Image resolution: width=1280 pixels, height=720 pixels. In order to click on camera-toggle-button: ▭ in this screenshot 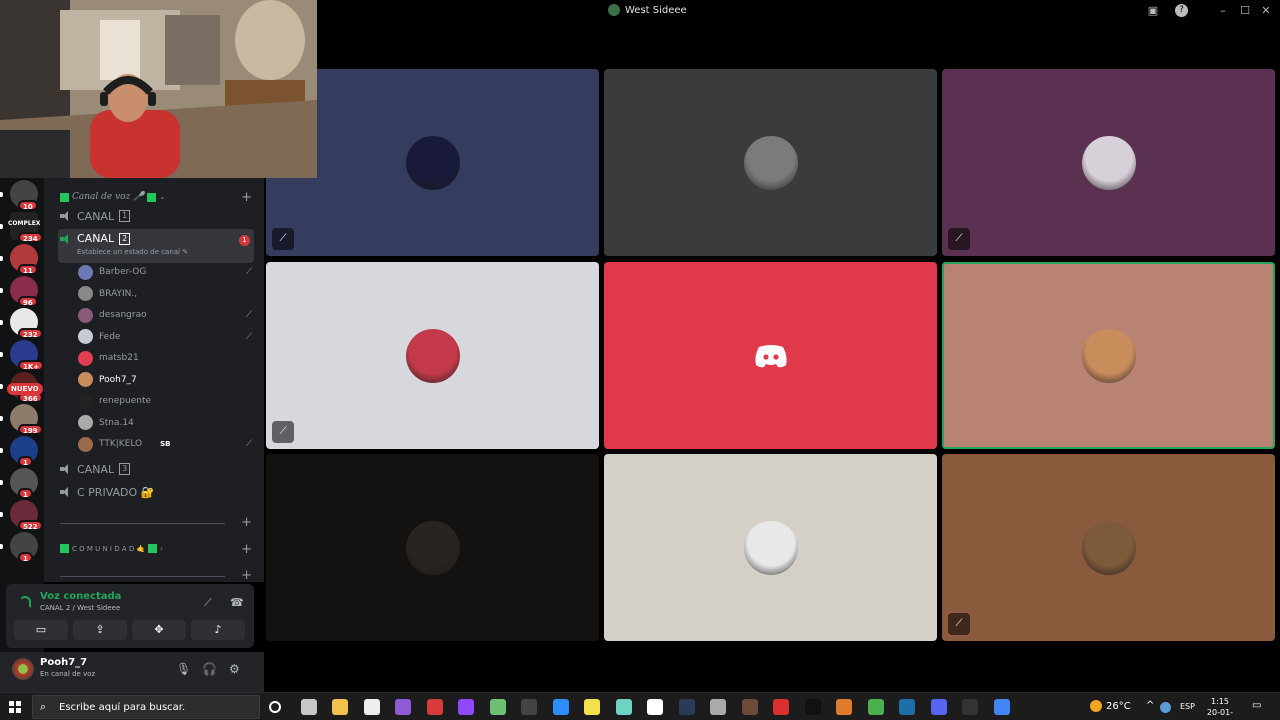, I will do `click(41, 630)`.